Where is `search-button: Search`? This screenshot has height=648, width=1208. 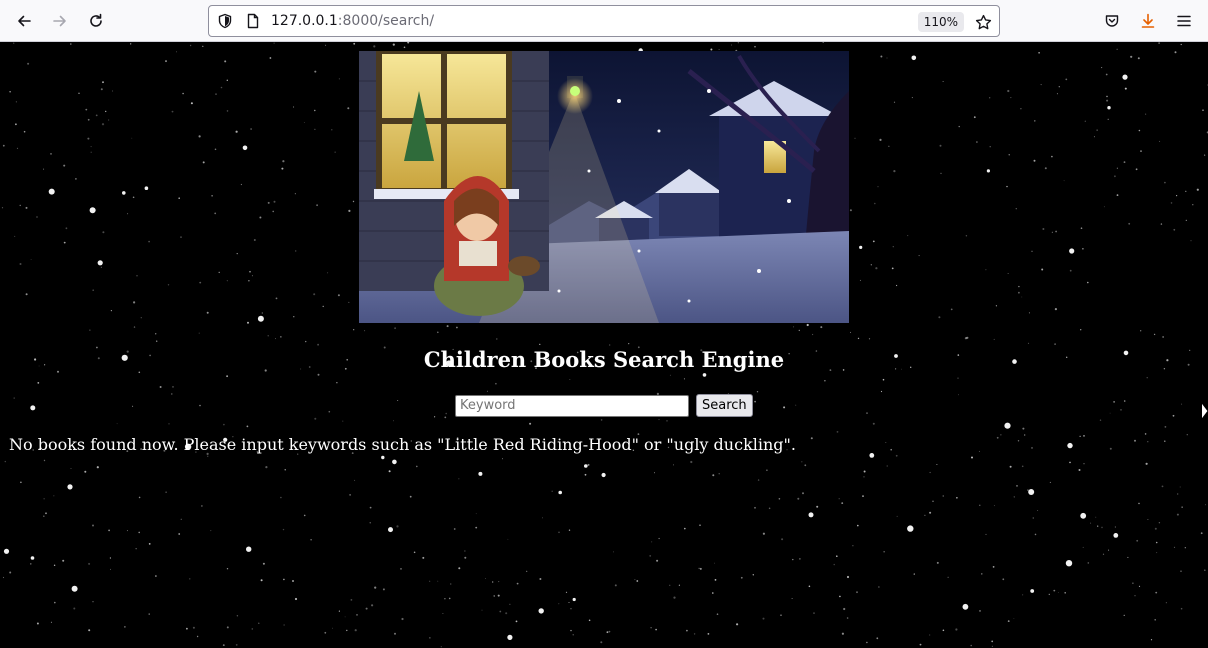 search-button: Search is located at coordinates (724, 405).